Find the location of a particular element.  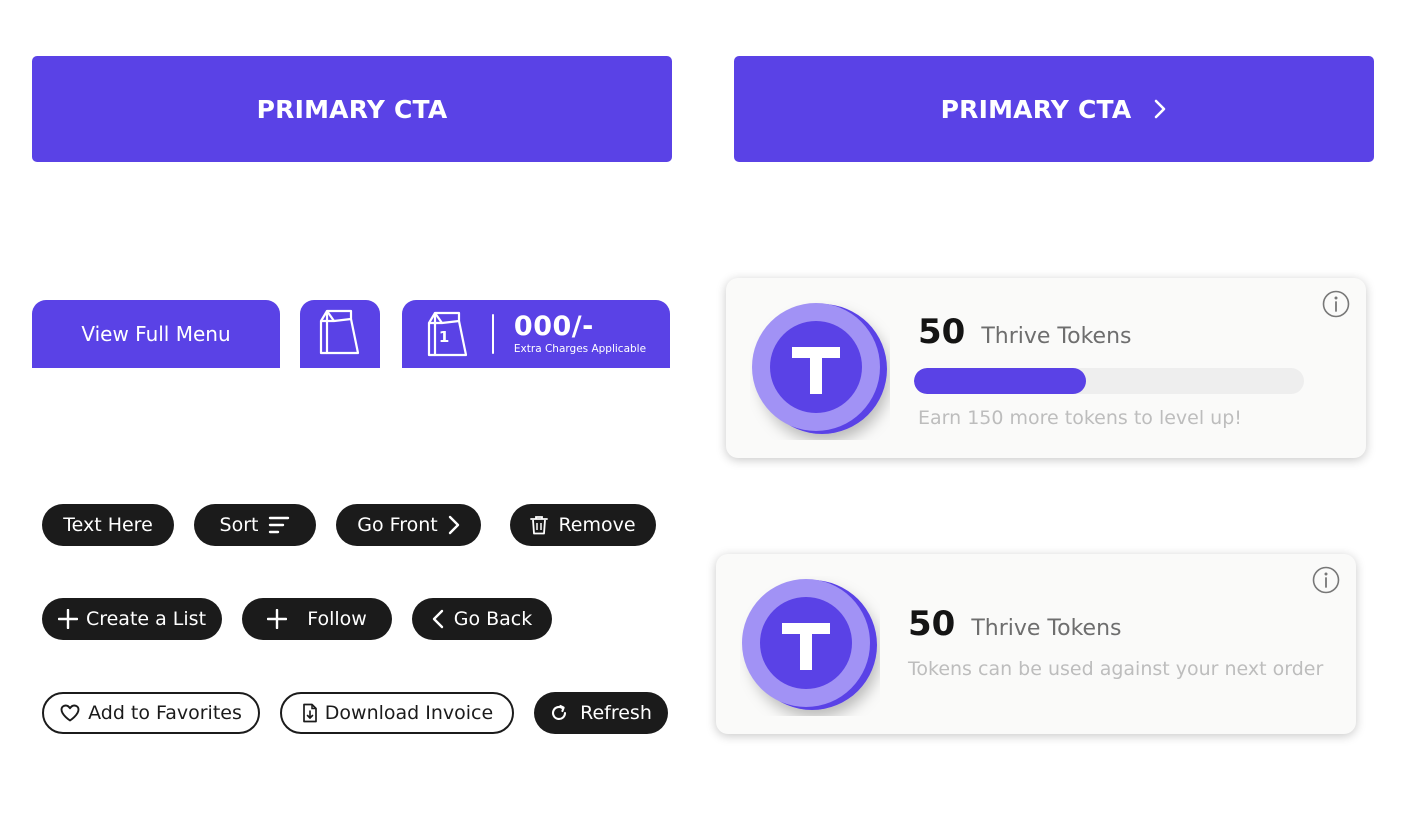

shopping-bag-icon is located at coordinates (340, 334).